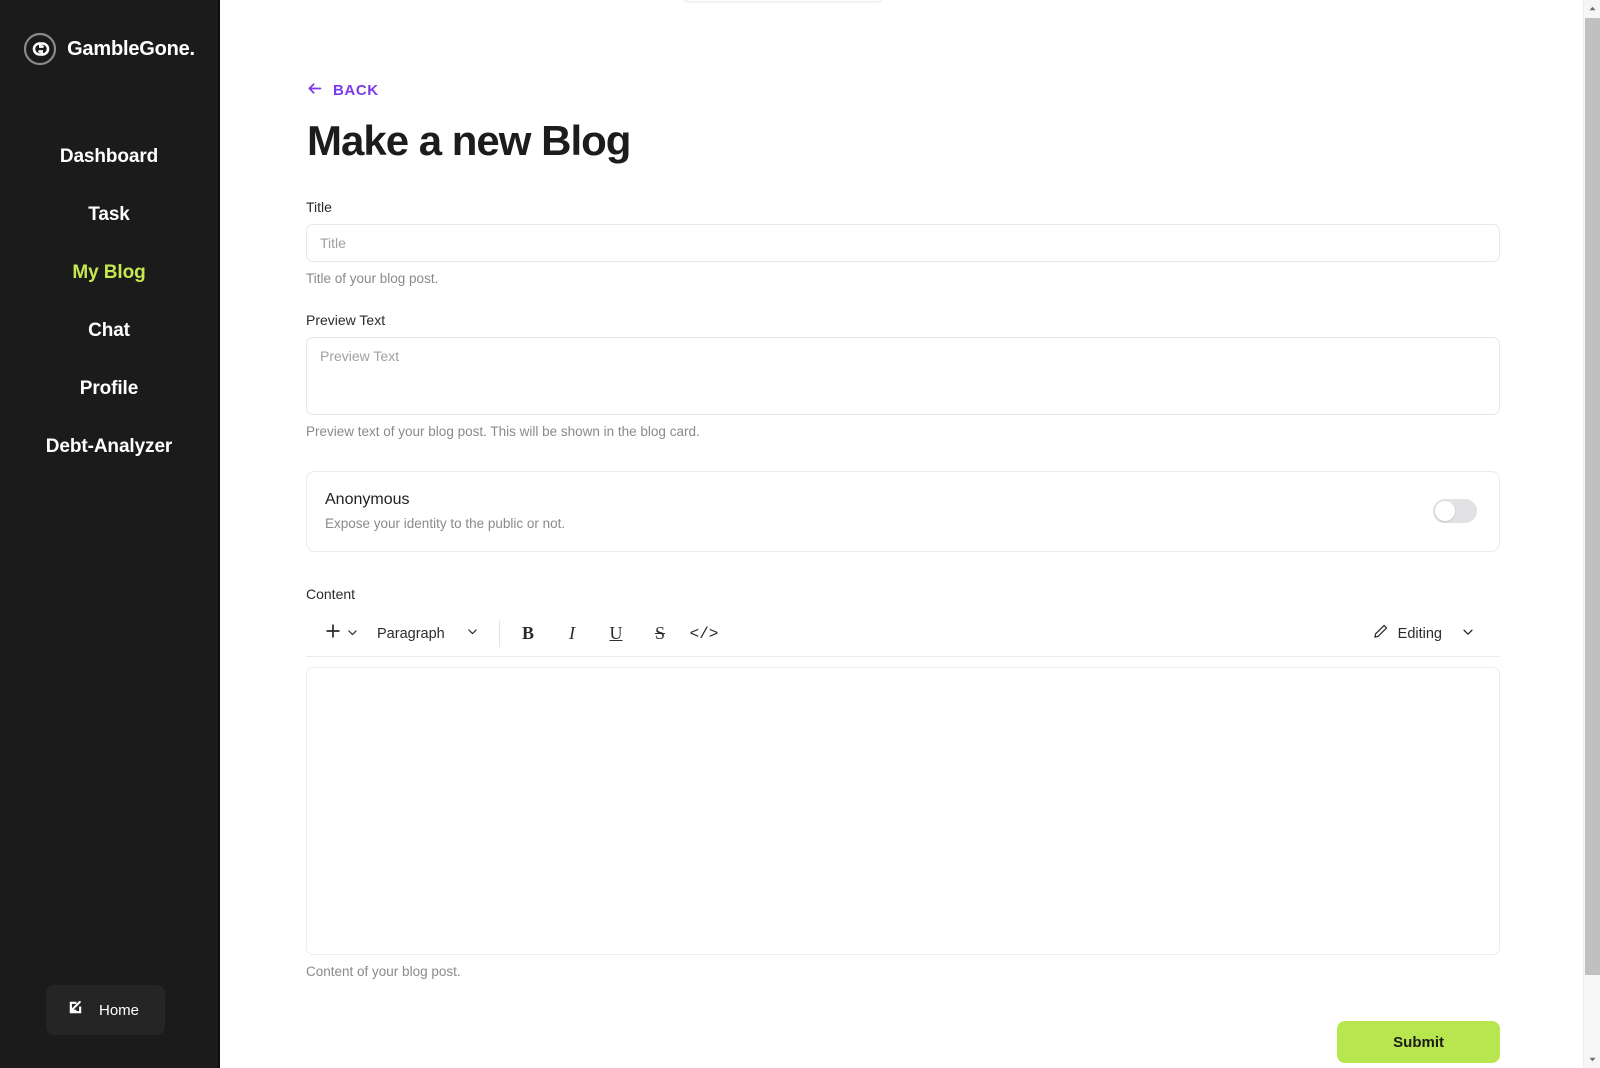 The image size is (1600, 1068). Describe the element at coordinates (383, 971) in the screenshot. I see `content-field-help: Content of your blog post.` at that location.